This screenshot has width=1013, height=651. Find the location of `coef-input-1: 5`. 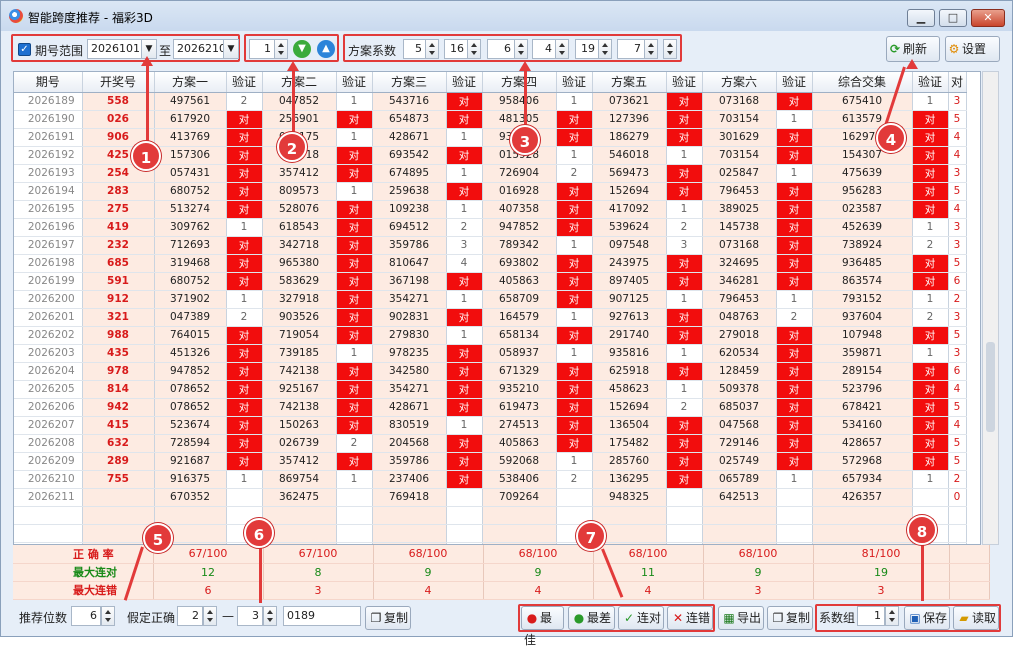

coef-input-1: 5 is located at coordinates (414, 49).